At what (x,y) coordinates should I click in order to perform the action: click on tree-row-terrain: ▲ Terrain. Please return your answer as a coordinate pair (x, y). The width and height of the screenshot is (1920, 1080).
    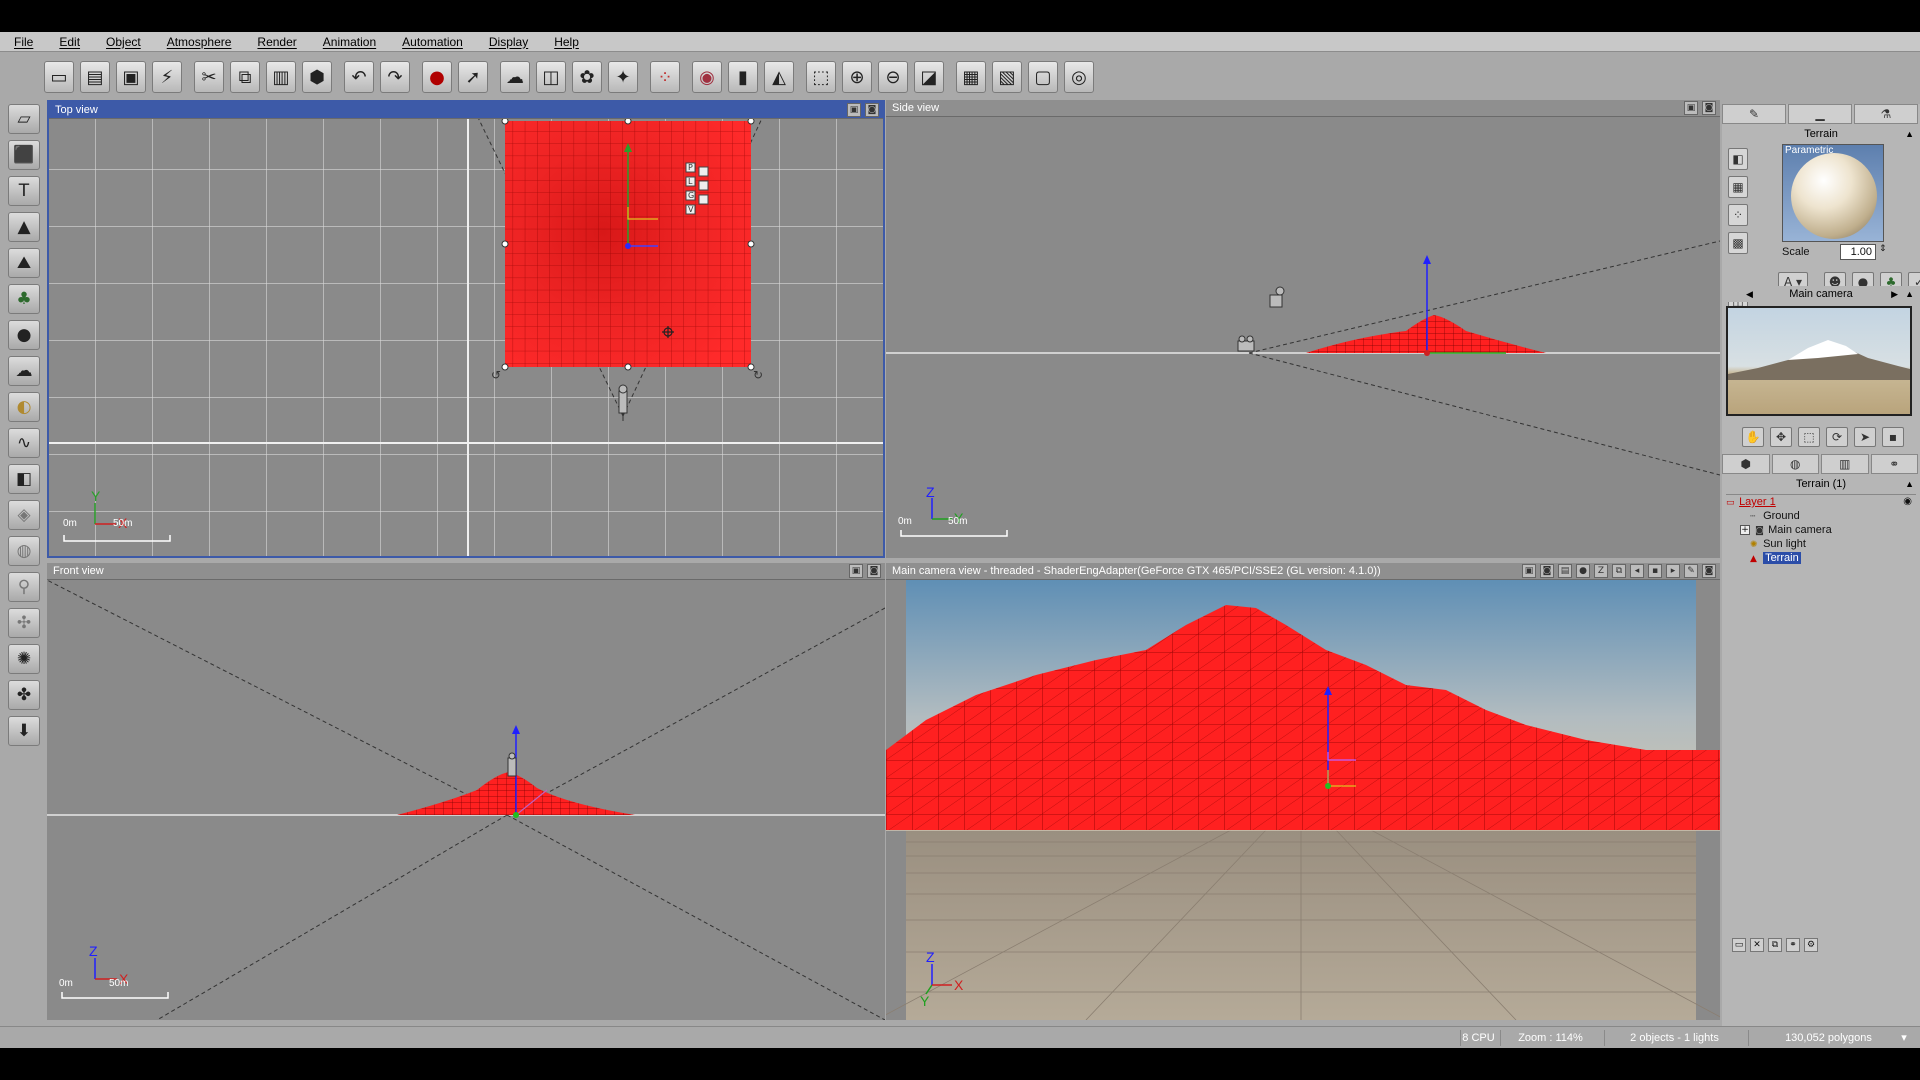
    Looking at the image, I should click on (1821, 558).